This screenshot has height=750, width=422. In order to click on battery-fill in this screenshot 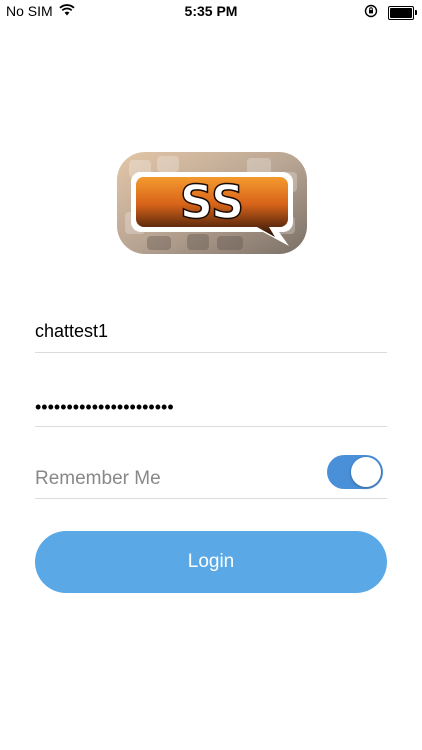, I will do `click(401, 12)`.